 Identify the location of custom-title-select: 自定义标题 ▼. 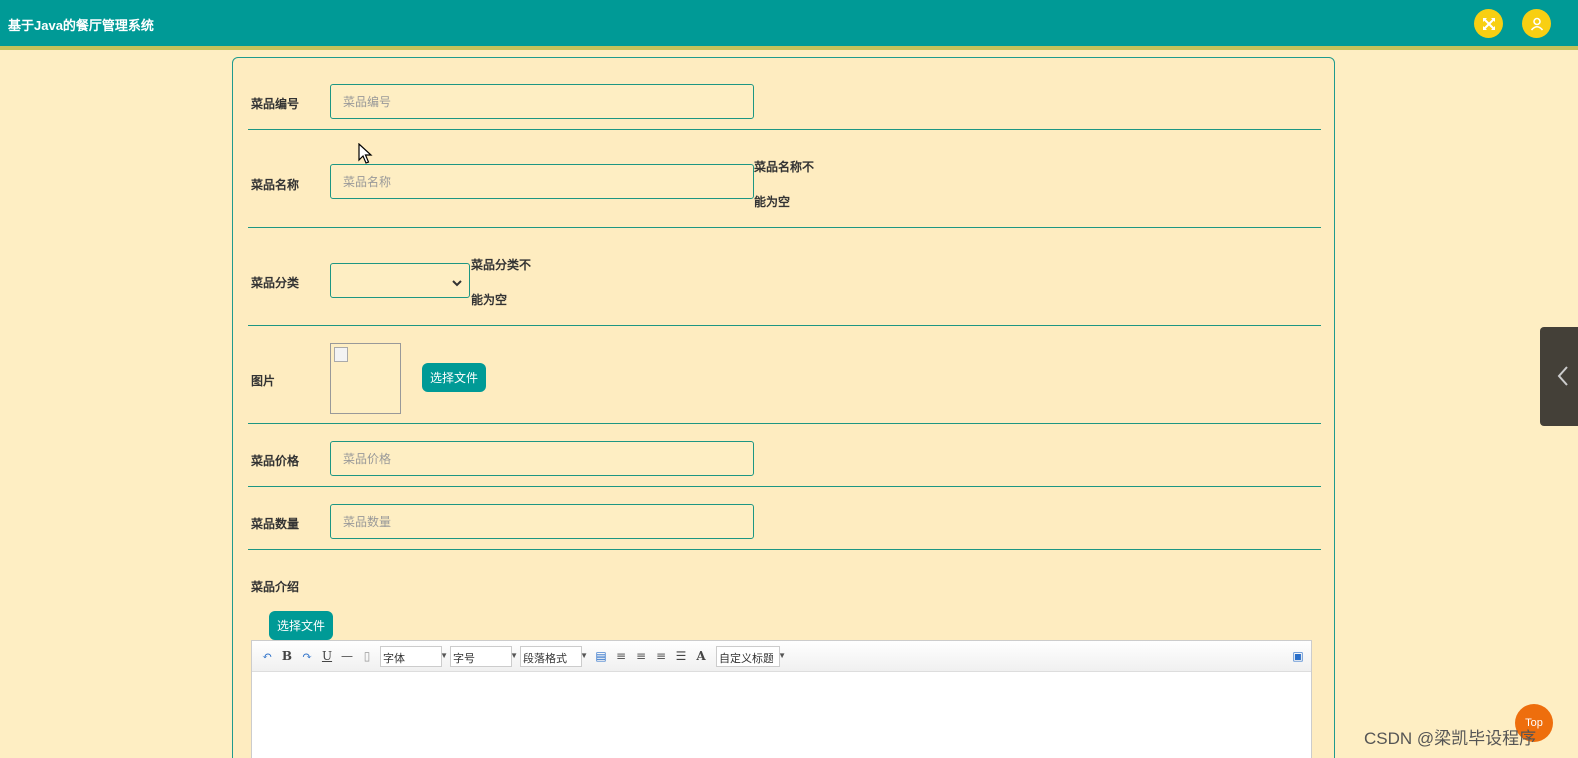
(751, 656).